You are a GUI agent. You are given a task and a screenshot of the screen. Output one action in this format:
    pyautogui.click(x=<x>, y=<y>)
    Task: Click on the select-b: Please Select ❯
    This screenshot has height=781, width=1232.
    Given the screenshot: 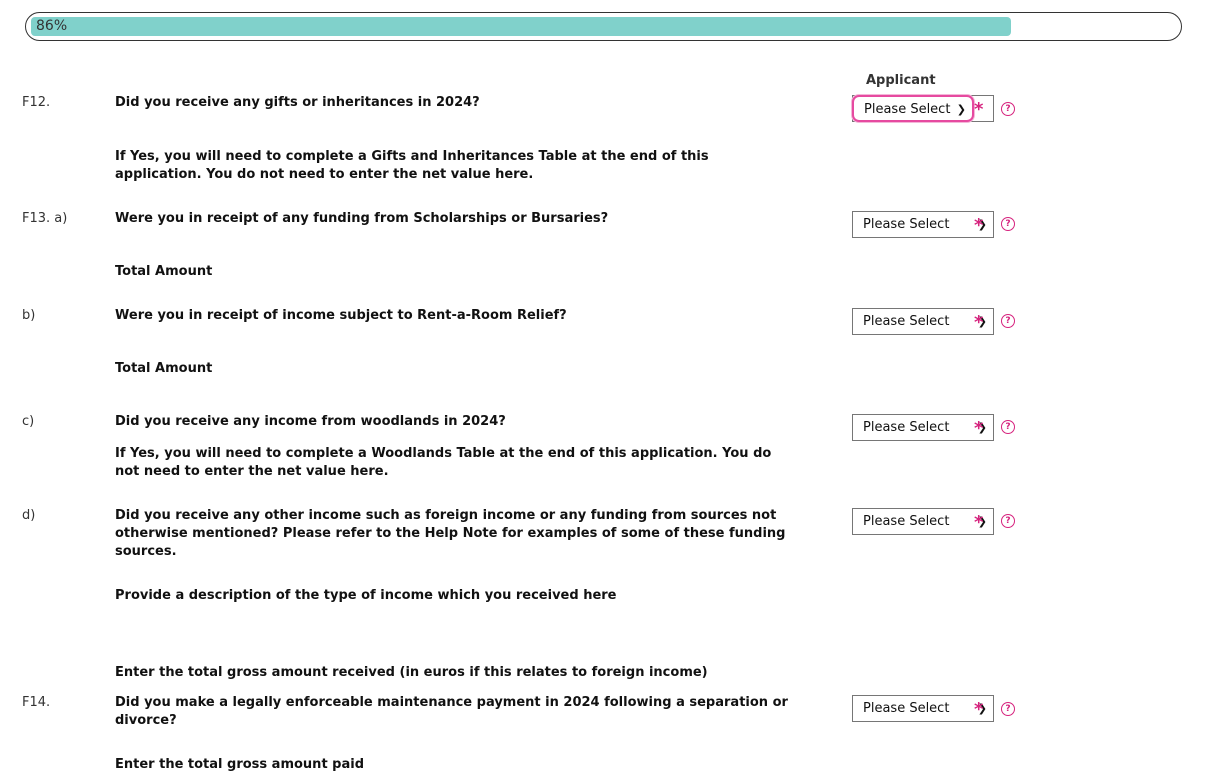 What is the action you would take?
    pyautogui.click(x=923, y=321)
    